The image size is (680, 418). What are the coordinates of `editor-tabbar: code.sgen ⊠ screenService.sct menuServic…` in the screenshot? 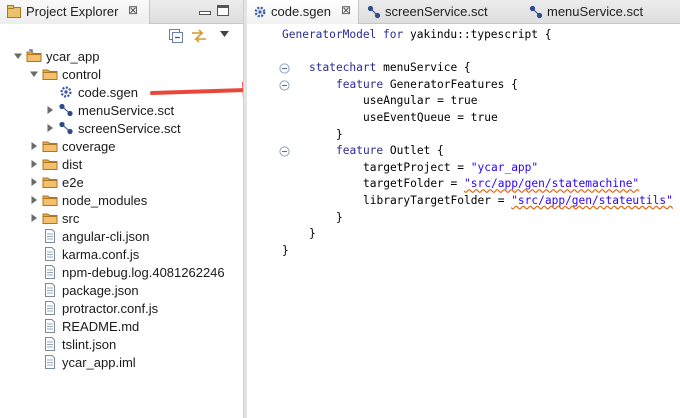 It's located at (463, 12).